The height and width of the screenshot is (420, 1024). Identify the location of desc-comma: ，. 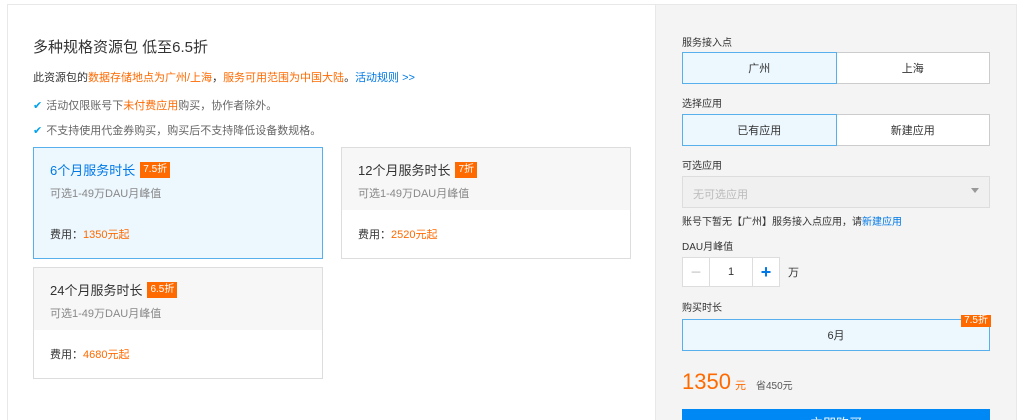
(218, 78).